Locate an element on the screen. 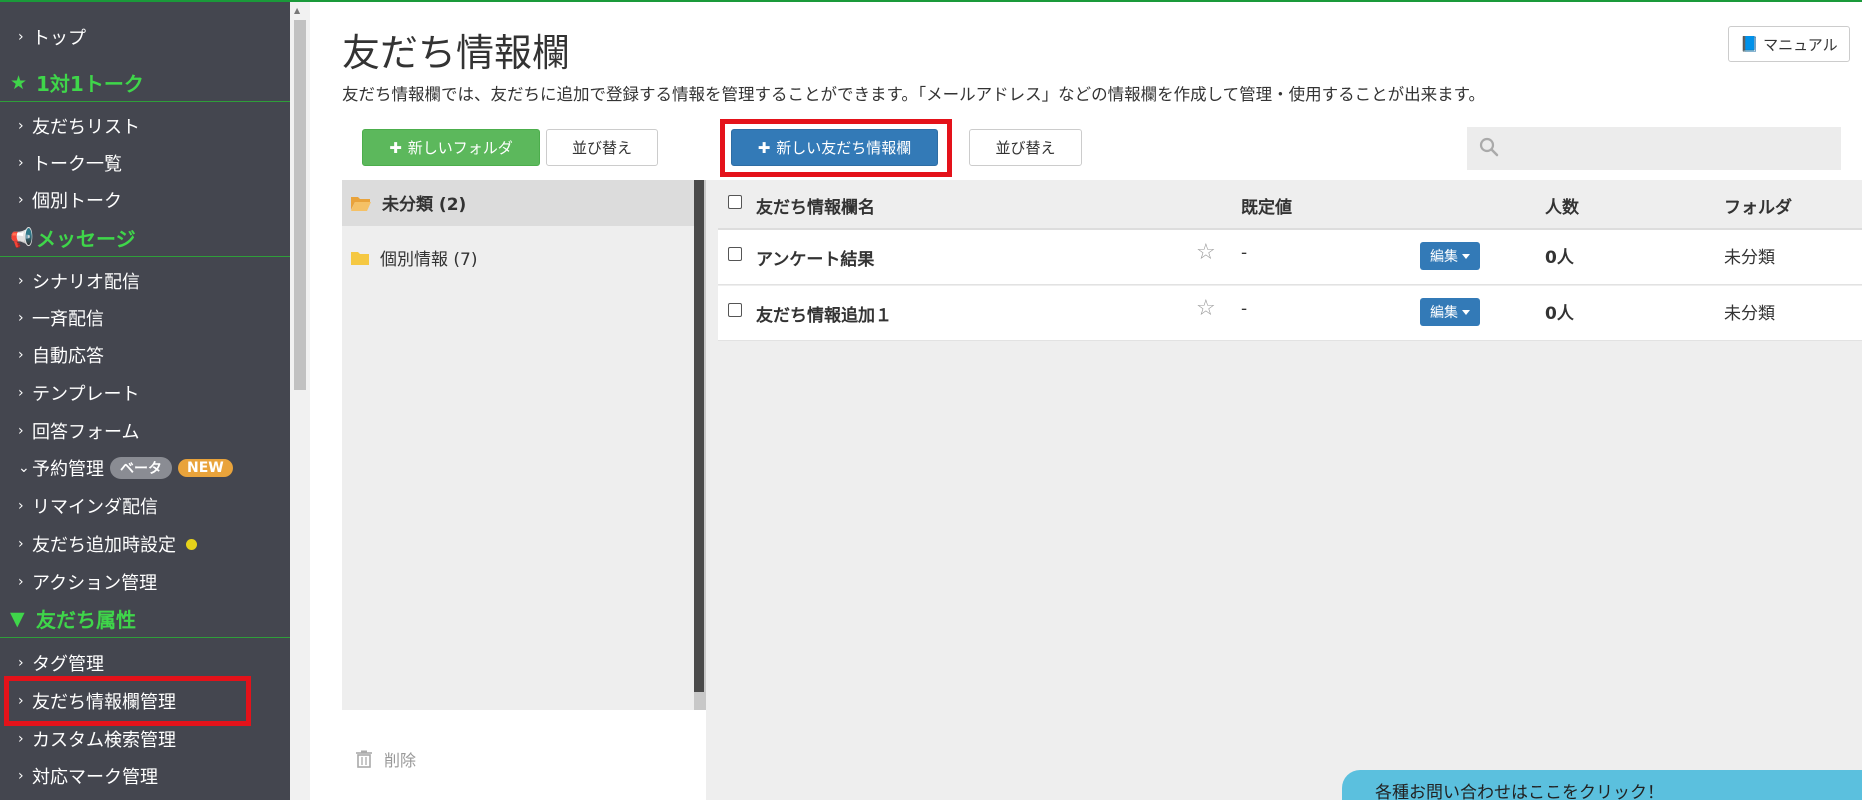 The image size is (1862, 800). folder-item-uncategorized: 未分類 (2) is located at coordinates (408, 202).